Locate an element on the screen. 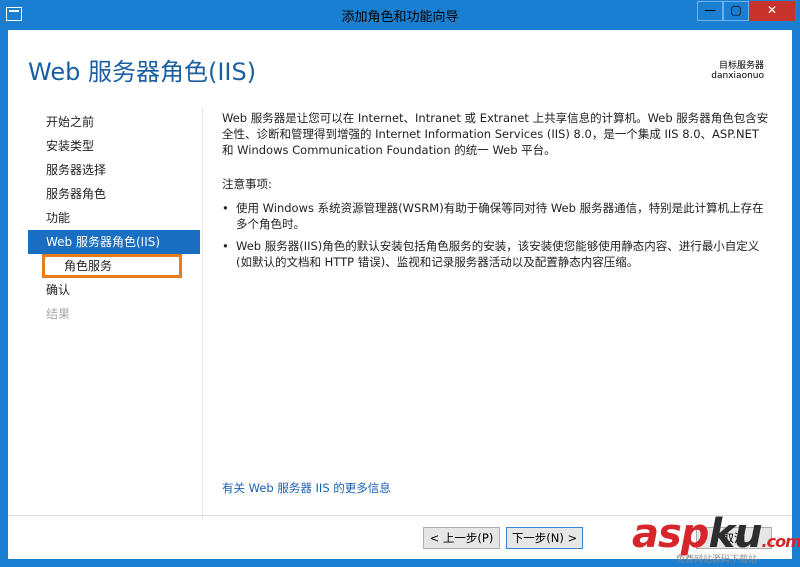 The image size is (800, 567). nav-item-before-you-begin: 开始之前 is located at coordinates (114, 122).